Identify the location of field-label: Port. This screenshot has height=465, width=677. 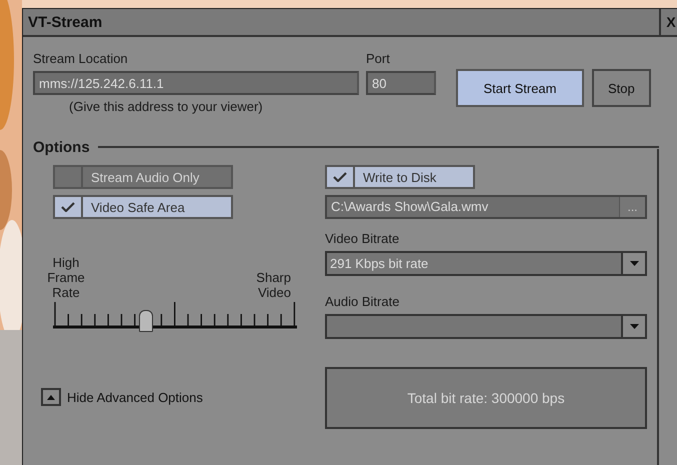
(378, 59).